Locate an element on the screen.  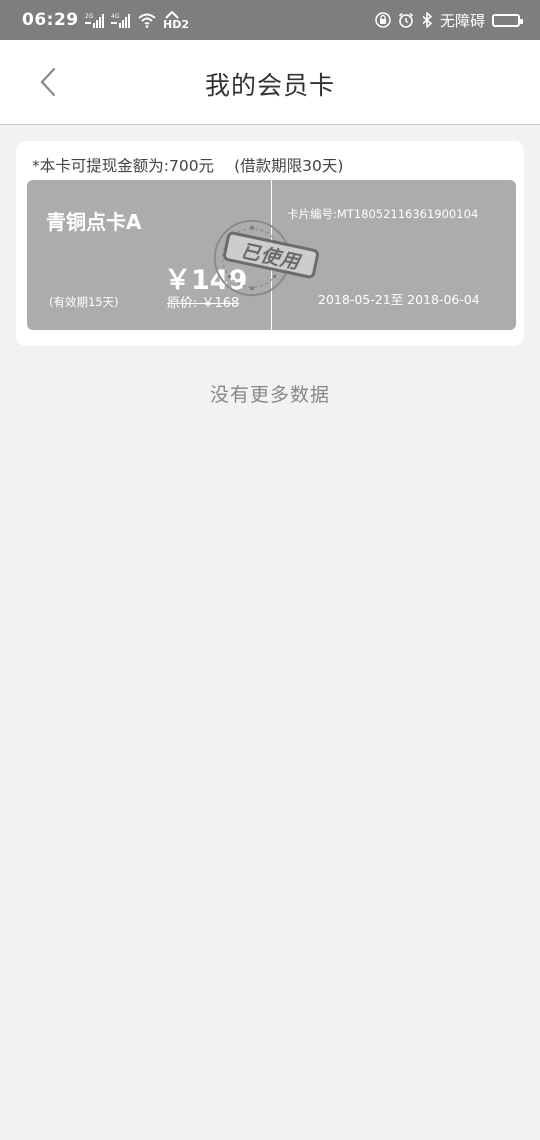
card-validity: (有效期15天) is located at coordinates (84, 302).